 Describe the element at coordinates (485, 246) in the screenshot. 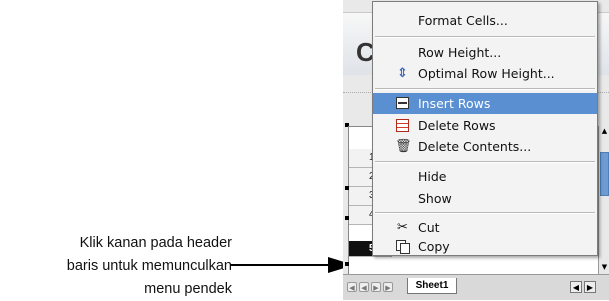

I see `menu-item-copy: Copy` at that location.